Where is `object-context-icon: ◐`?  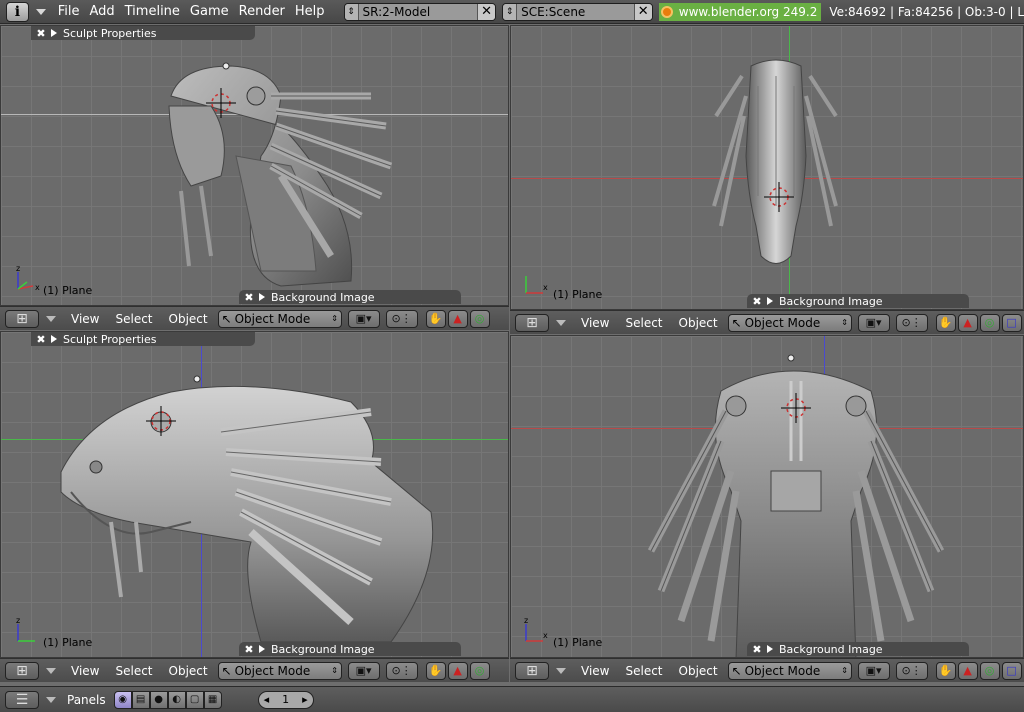 object-context-icon: ◐ is located at coordinates (176, 699).